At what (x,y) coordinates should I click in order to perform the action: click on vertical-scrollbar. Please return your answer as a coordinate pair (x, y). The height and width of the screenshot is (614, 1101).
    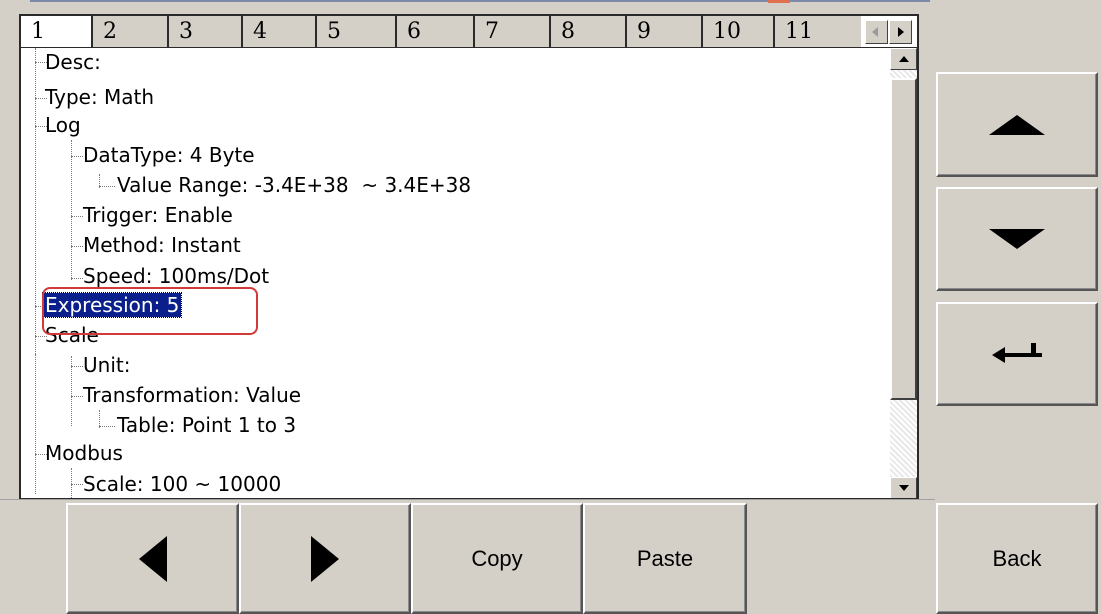
    Looking at the image, I should click on (903, 273).